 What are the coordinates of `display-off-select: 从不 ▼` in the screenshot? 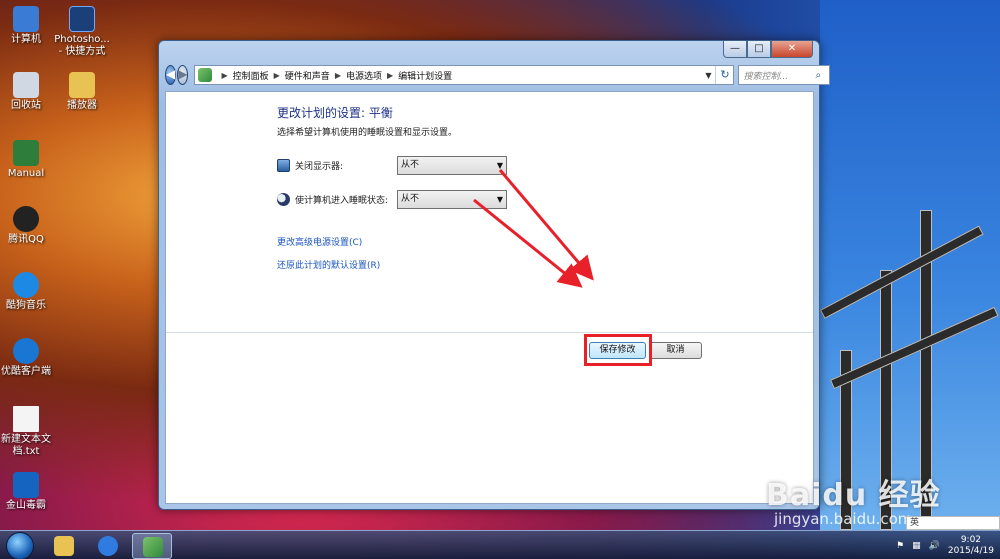 It's located at (452, 165).